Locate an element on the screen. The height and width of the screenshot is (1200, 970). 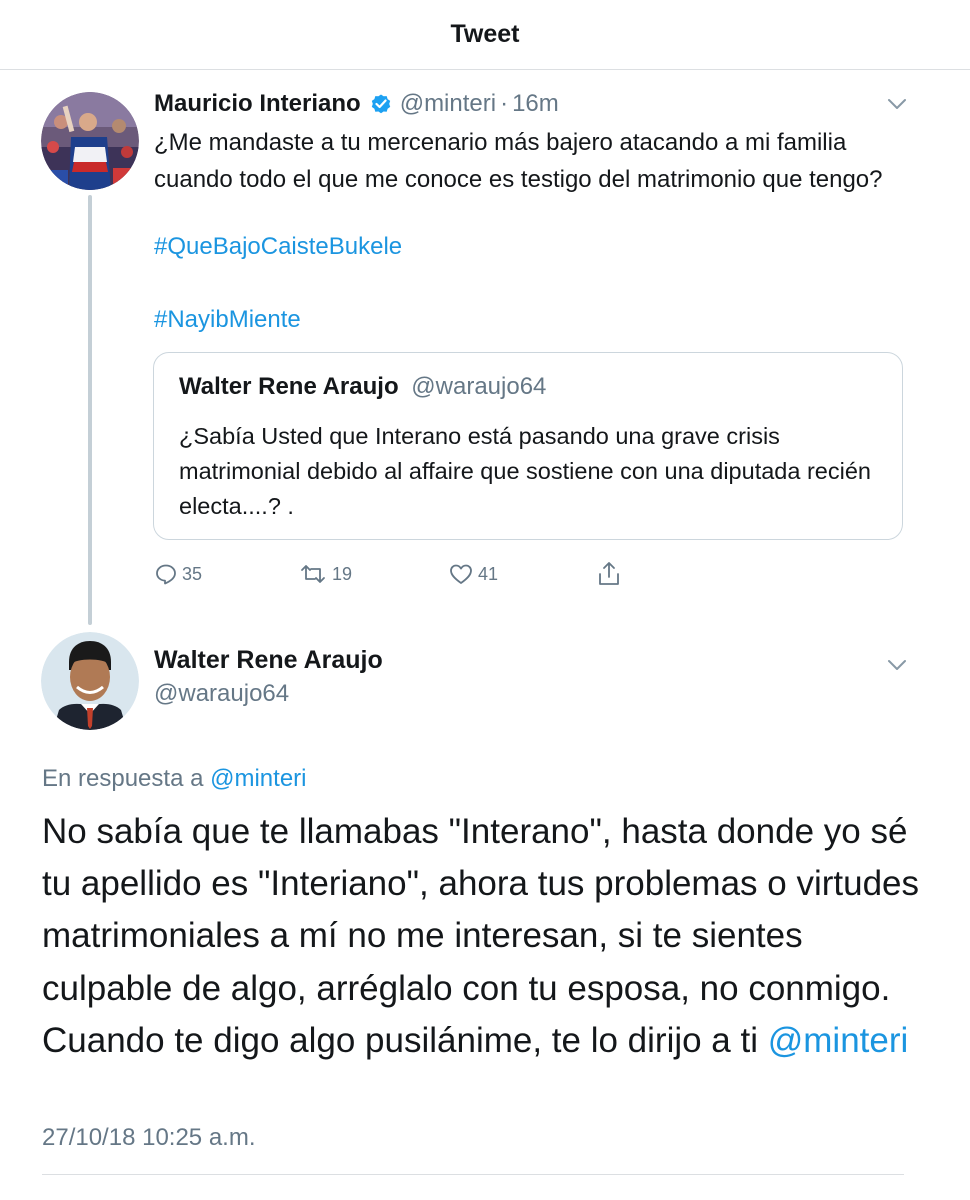
tweet1-time: 16m is located at coordinates (535, 104).